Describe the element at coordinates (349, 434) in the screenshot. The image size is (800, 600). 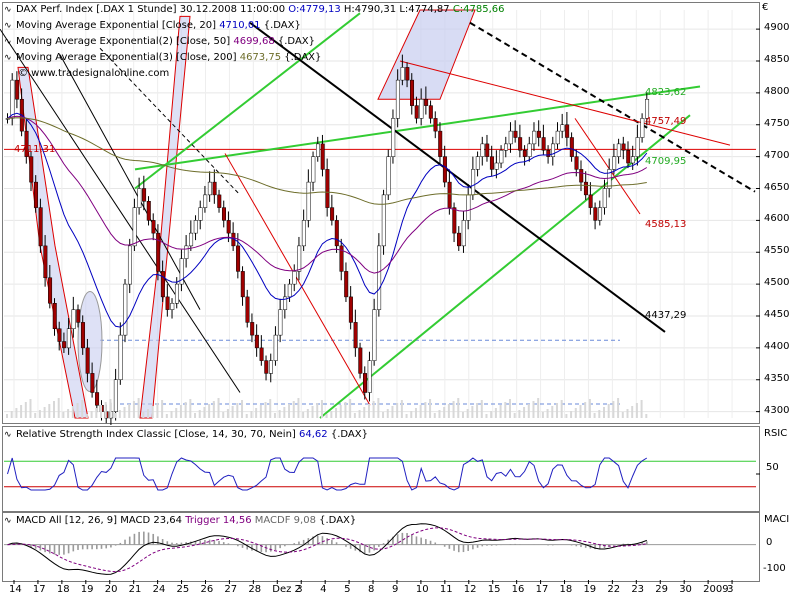
I see `rsi-suffix: {.DAX}` at that location.